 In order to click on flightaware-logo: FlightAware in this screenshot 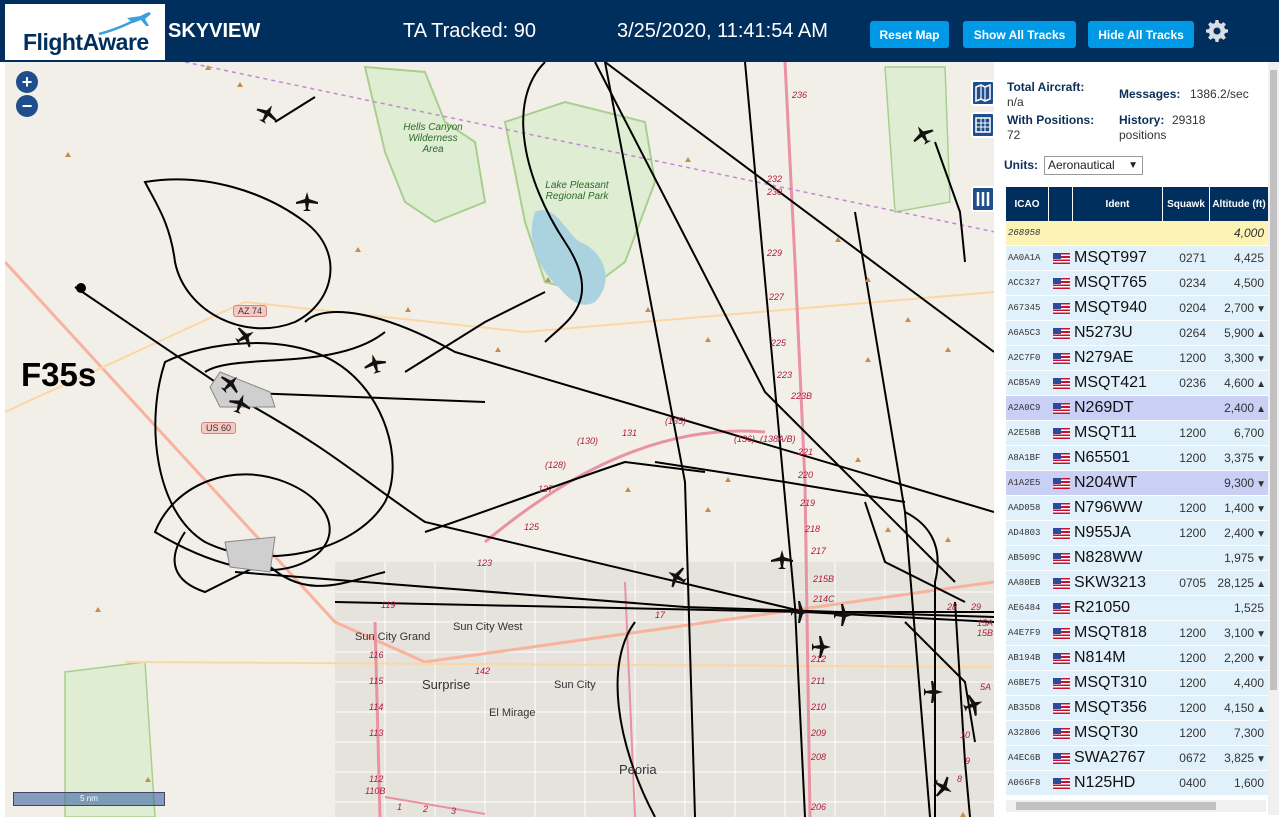, I will do `click(85, 32)`.